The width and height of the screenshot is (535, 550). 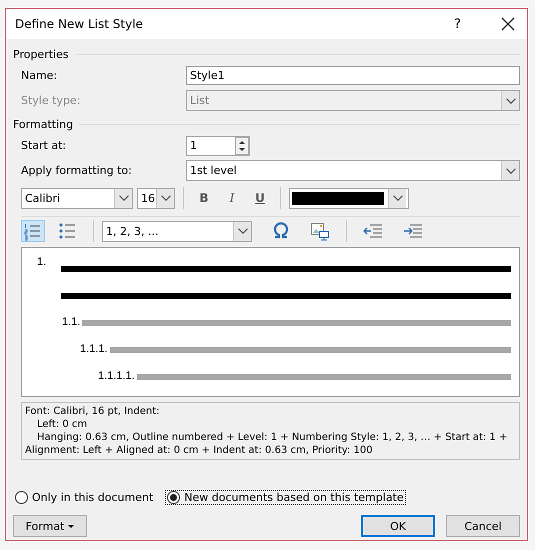 What do you see at coordinates (260, 198) in the screenshot?
I see `underline-button: U` at bounding box center [260, 198].